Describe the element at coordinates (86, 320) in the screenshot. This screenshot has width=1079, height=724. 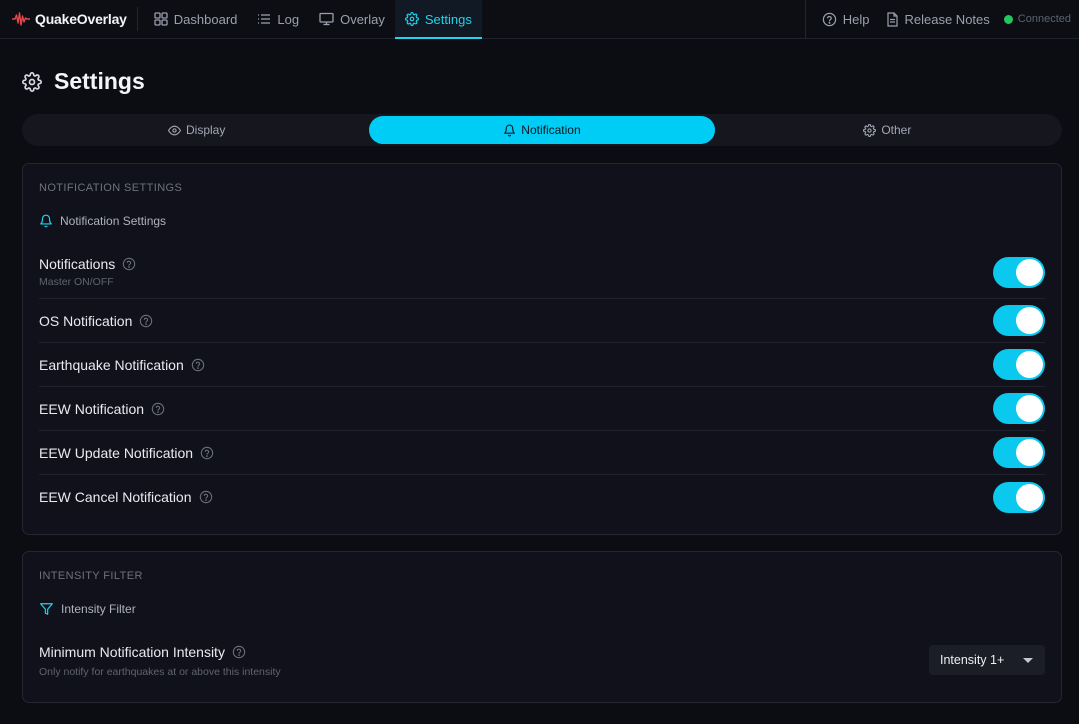
I see `setting-title: OS Notification` at that location.